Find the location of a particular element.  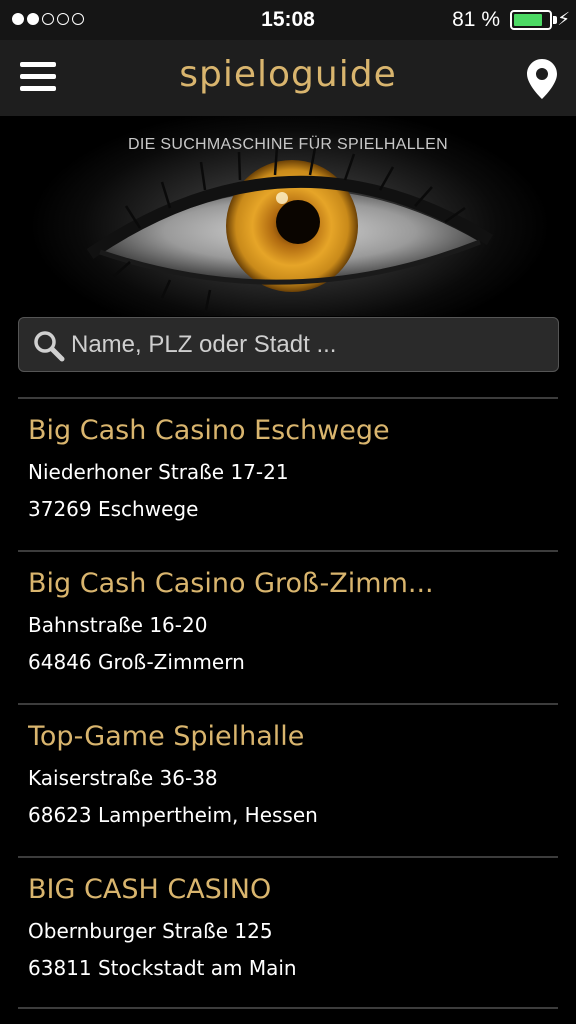

search-input is located at coordinates (306, 344).